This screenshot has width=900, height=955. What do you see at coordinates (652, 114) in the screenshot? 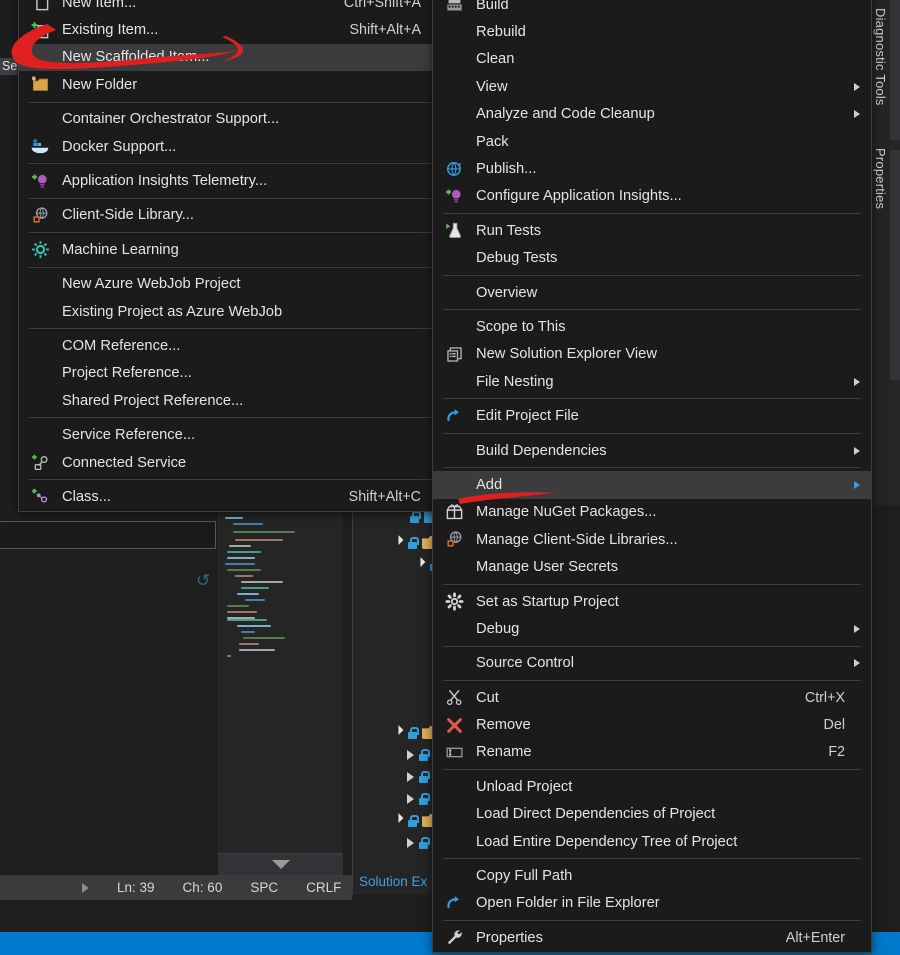
I see `menu-item-analyze-and-code-cleanup: Analyze and Code Cleanup` at bounding box center [652, 114].